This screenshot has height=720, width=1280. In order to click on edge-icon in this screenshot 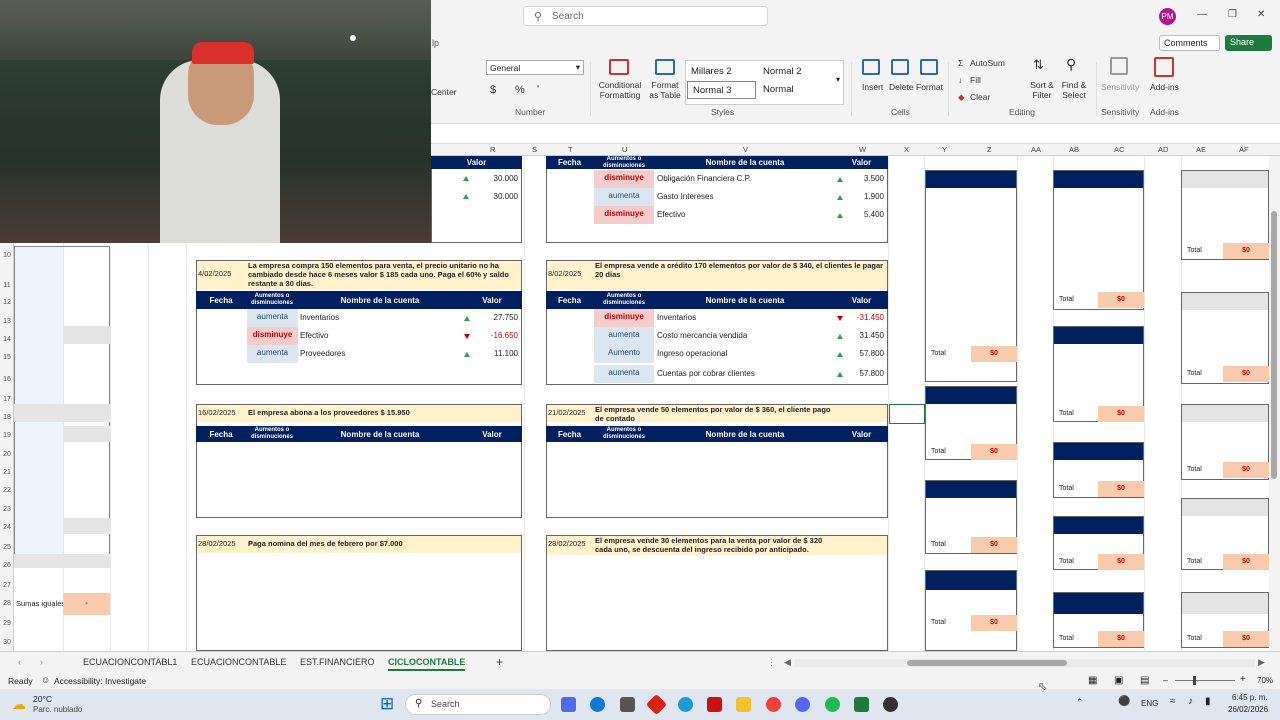, I will do `click(597, 704)`.